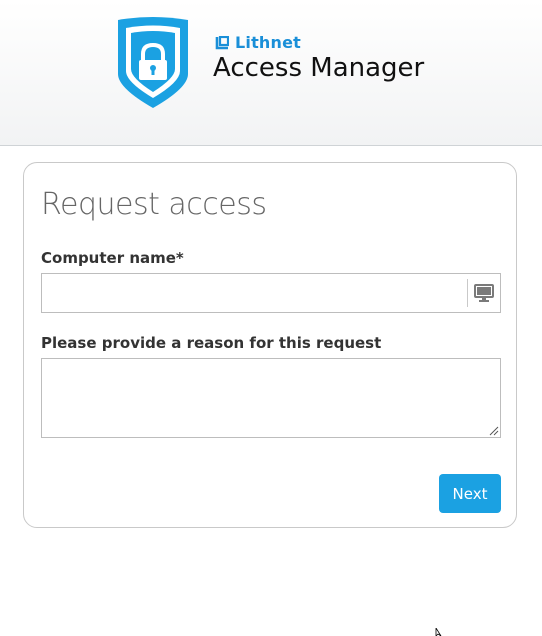  I want to click on brand-line: Lithnet, so click(258, 42).